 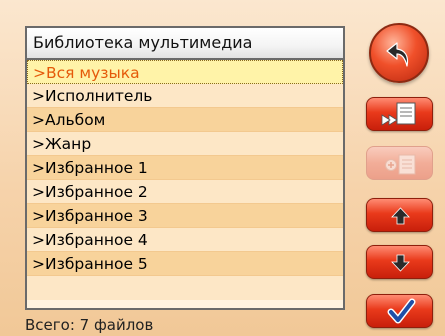 I want to click on list-item-empty, so click(x=185, y=288).